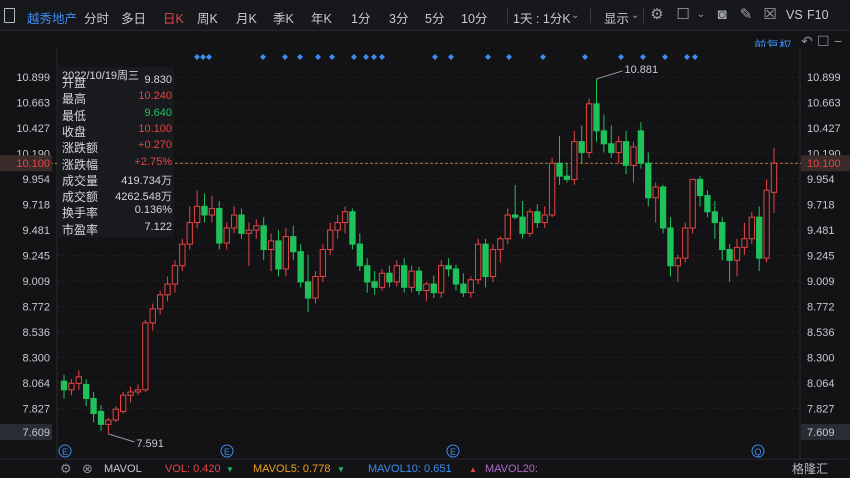  Describe the element at coordinates (821, 205) in the screenshot. I see `y-tick-label-right: 9.718` at that location.